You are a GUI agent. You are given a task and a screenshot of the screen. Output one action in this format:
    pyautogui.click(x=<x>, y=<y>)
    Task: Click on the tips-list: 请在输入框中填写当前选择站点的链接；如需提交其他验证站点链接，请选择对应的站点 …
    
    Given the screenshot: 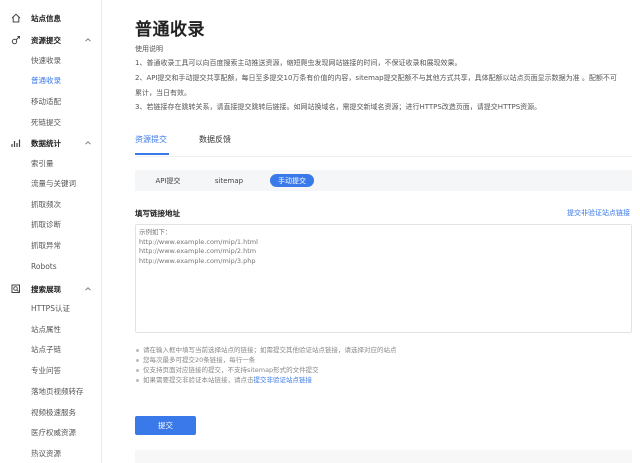 What is the action you would take?
    pyautogui.click(x=266, y=365)
    